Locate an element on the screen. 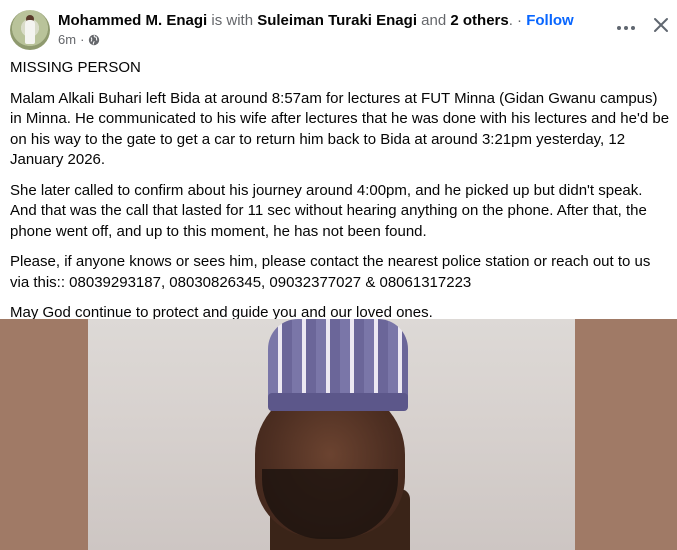  close-icon is located at coordinates (661, 25).